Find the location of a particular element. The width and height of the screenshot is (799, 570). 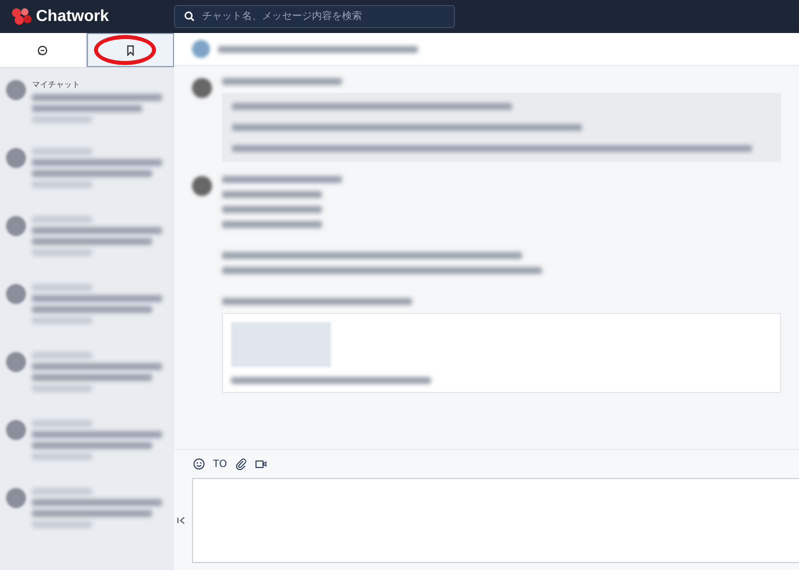

bookmark-tab is located at coordinates (130, 50).